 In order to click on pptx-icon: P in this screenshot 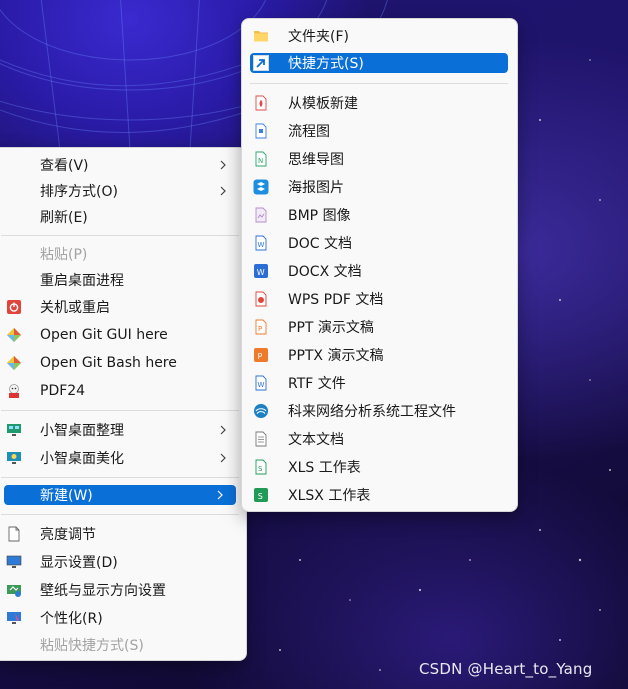, I will do `click(261, 355)`.